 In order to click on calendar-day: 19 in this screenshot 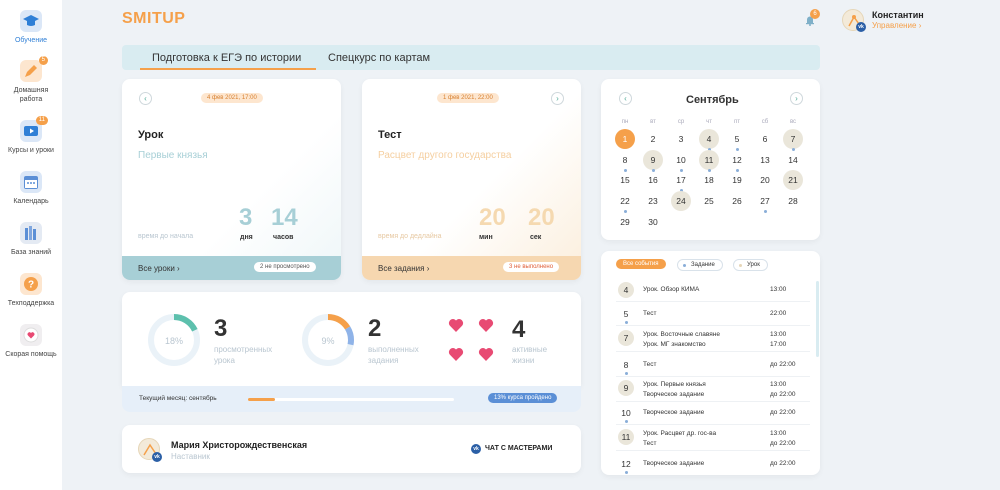, I will do `click(737, 180)`.